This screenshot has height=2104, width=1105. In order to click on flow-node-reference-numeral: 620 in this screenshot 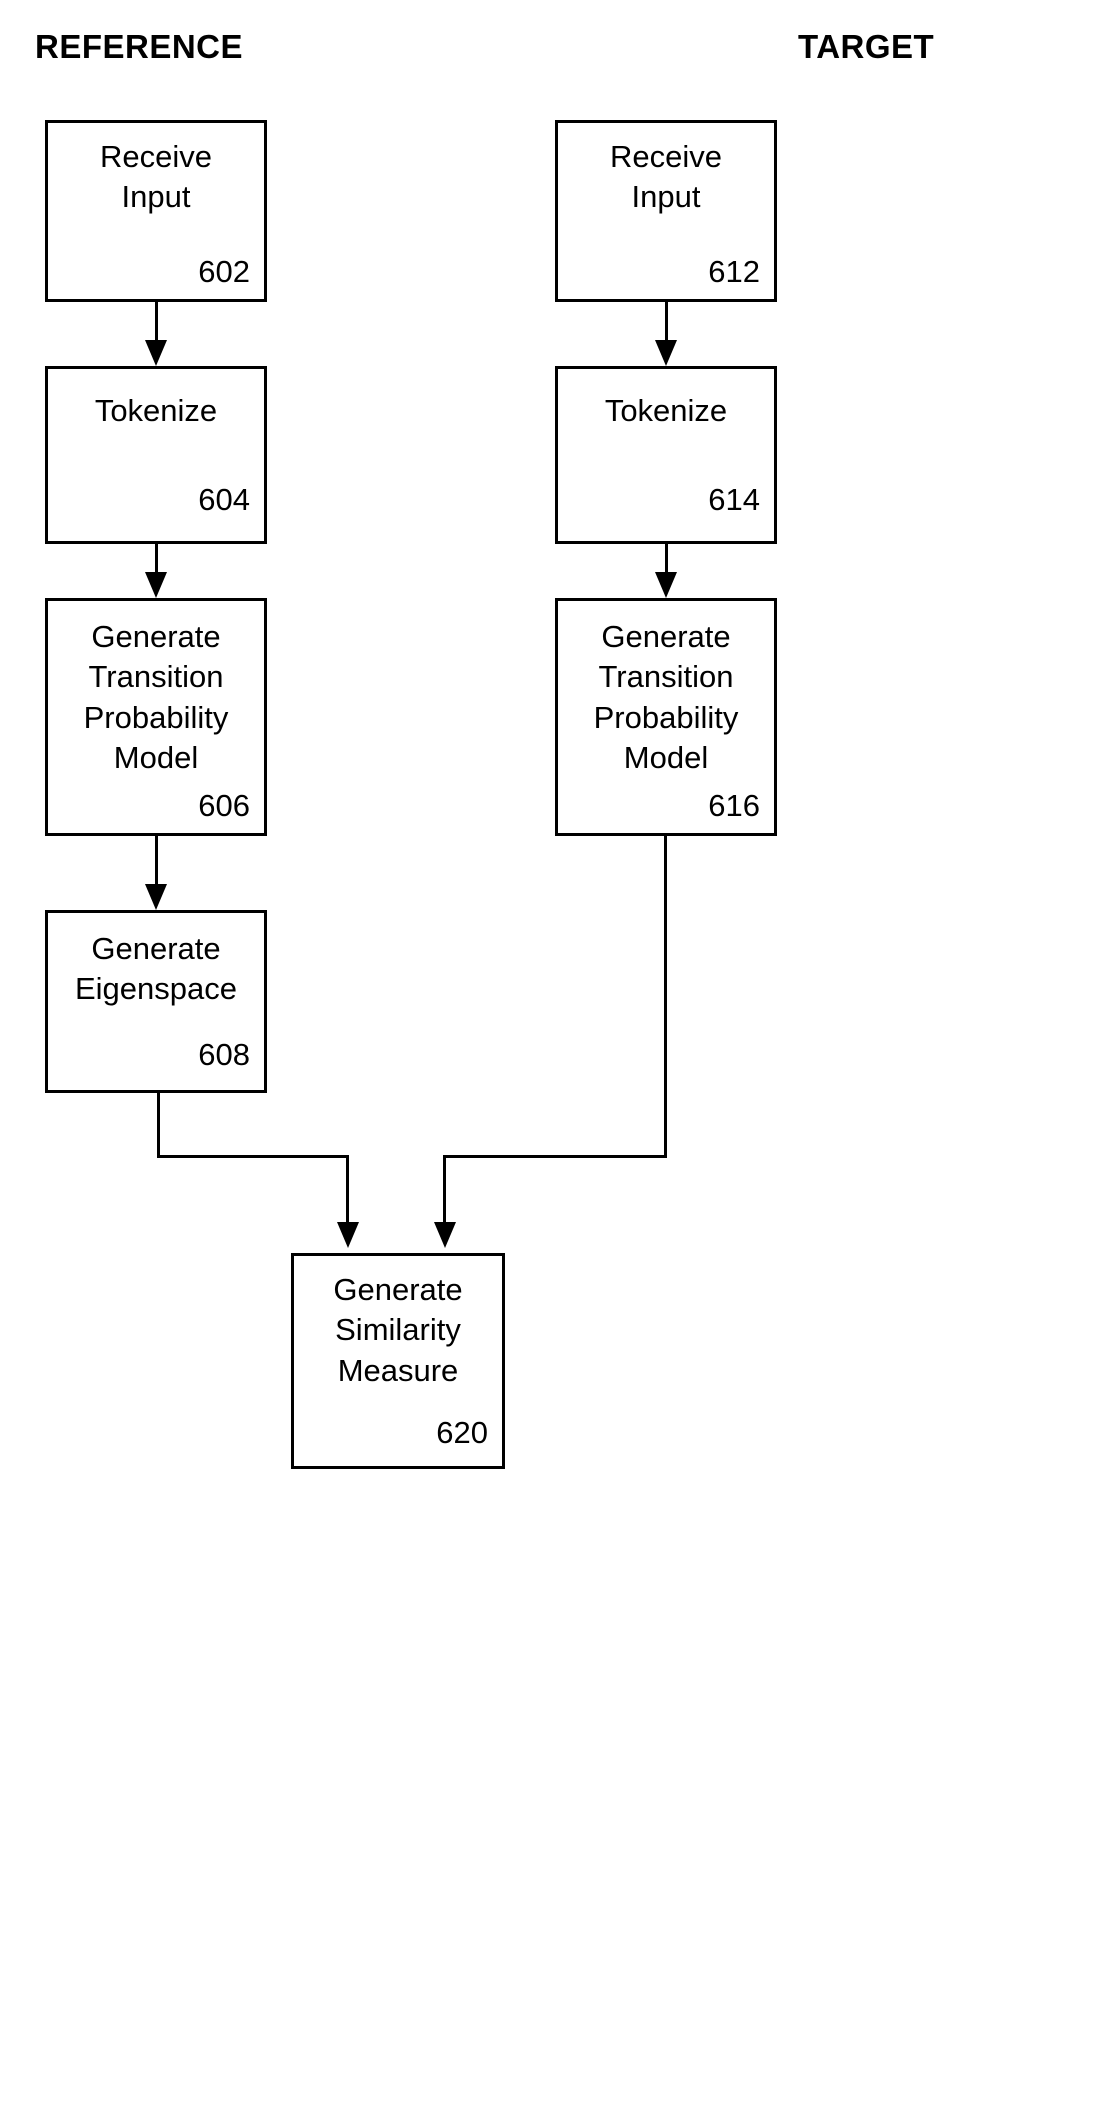, I will do `click(462, 1432)`.